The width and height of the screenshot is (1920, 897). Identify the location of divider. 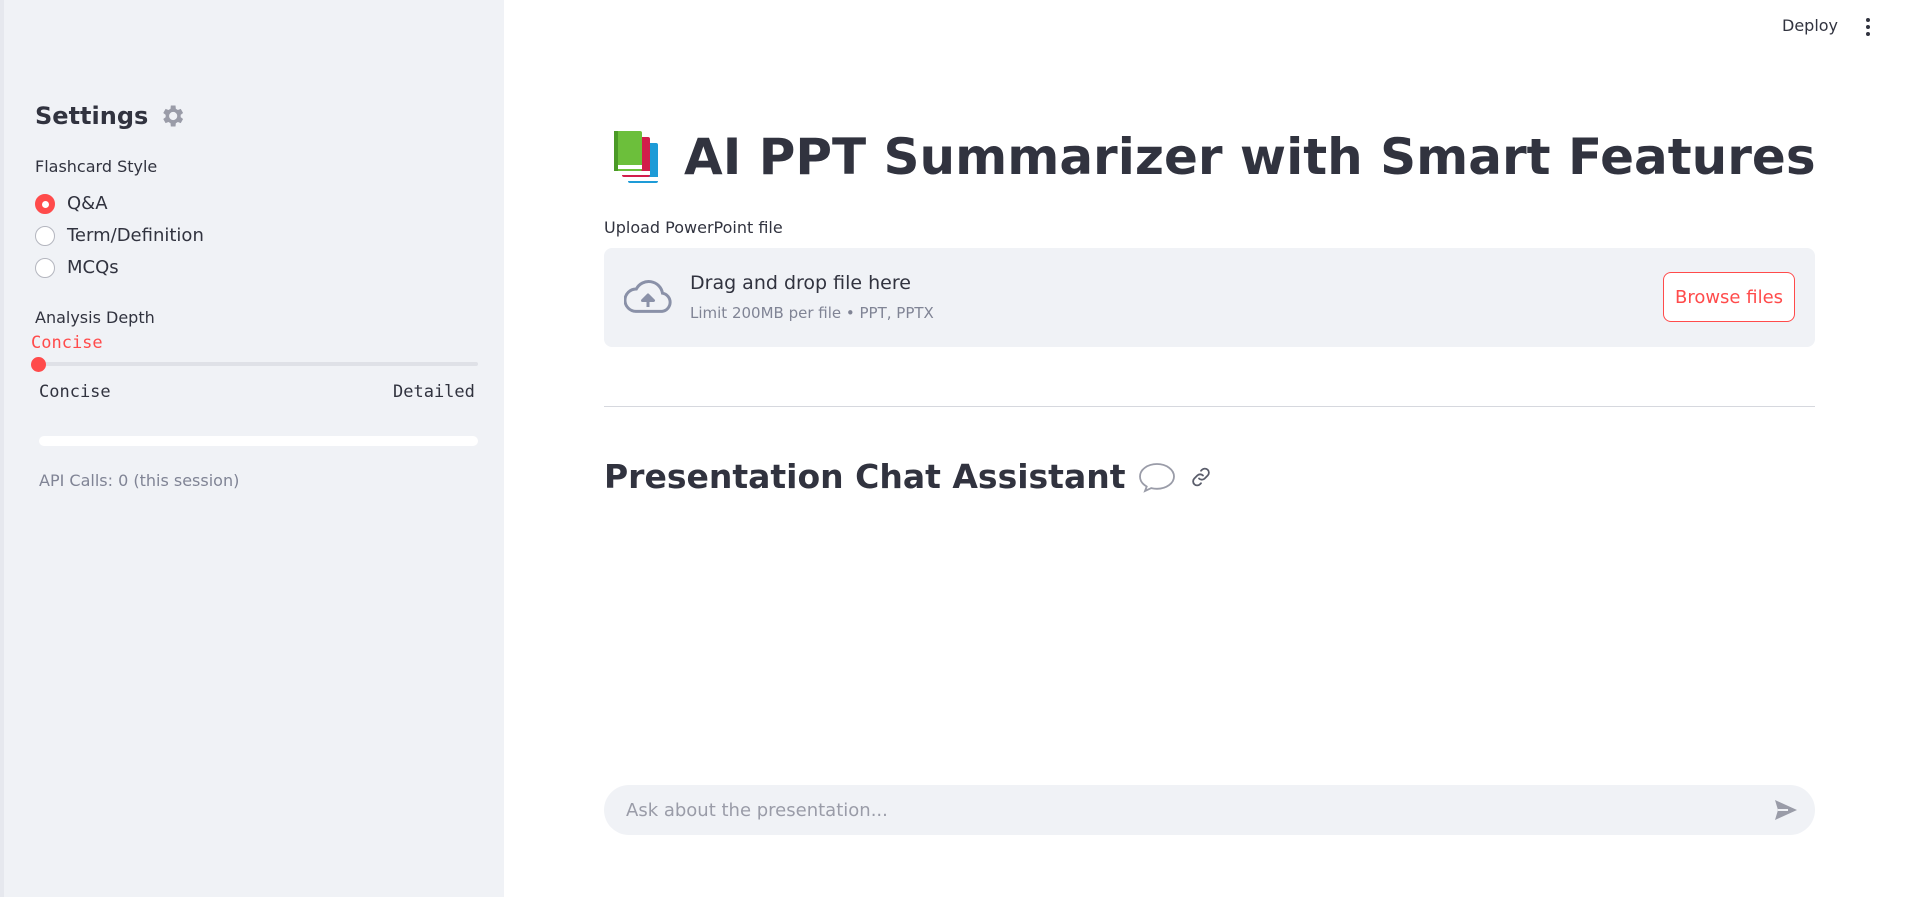
(1209, 406).